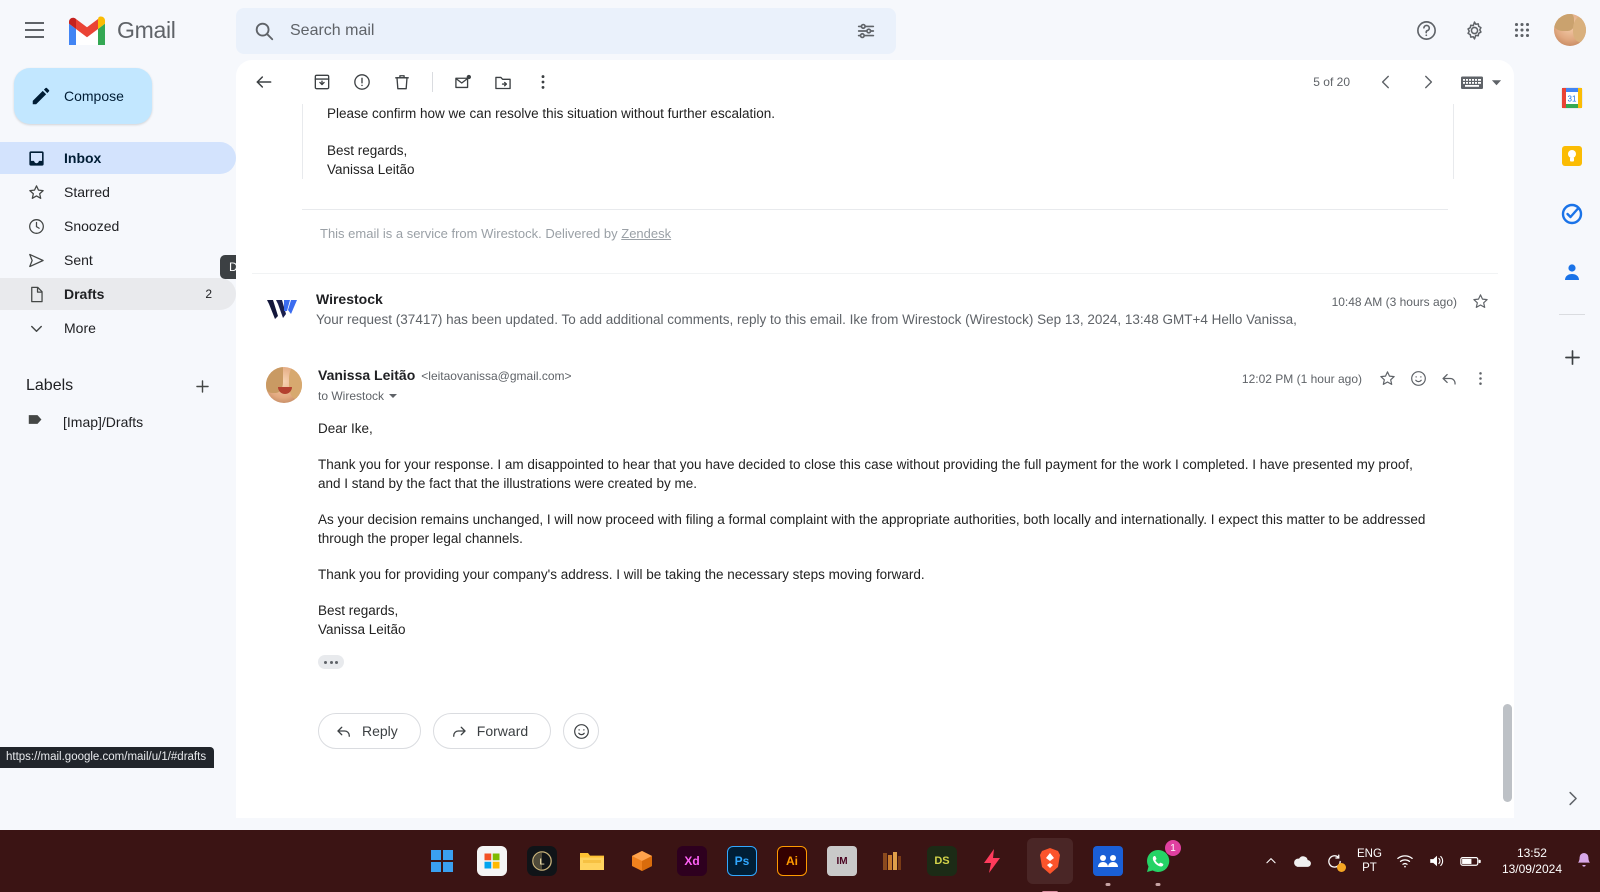  I want to click on wifi-icon, so click(1405, 861).